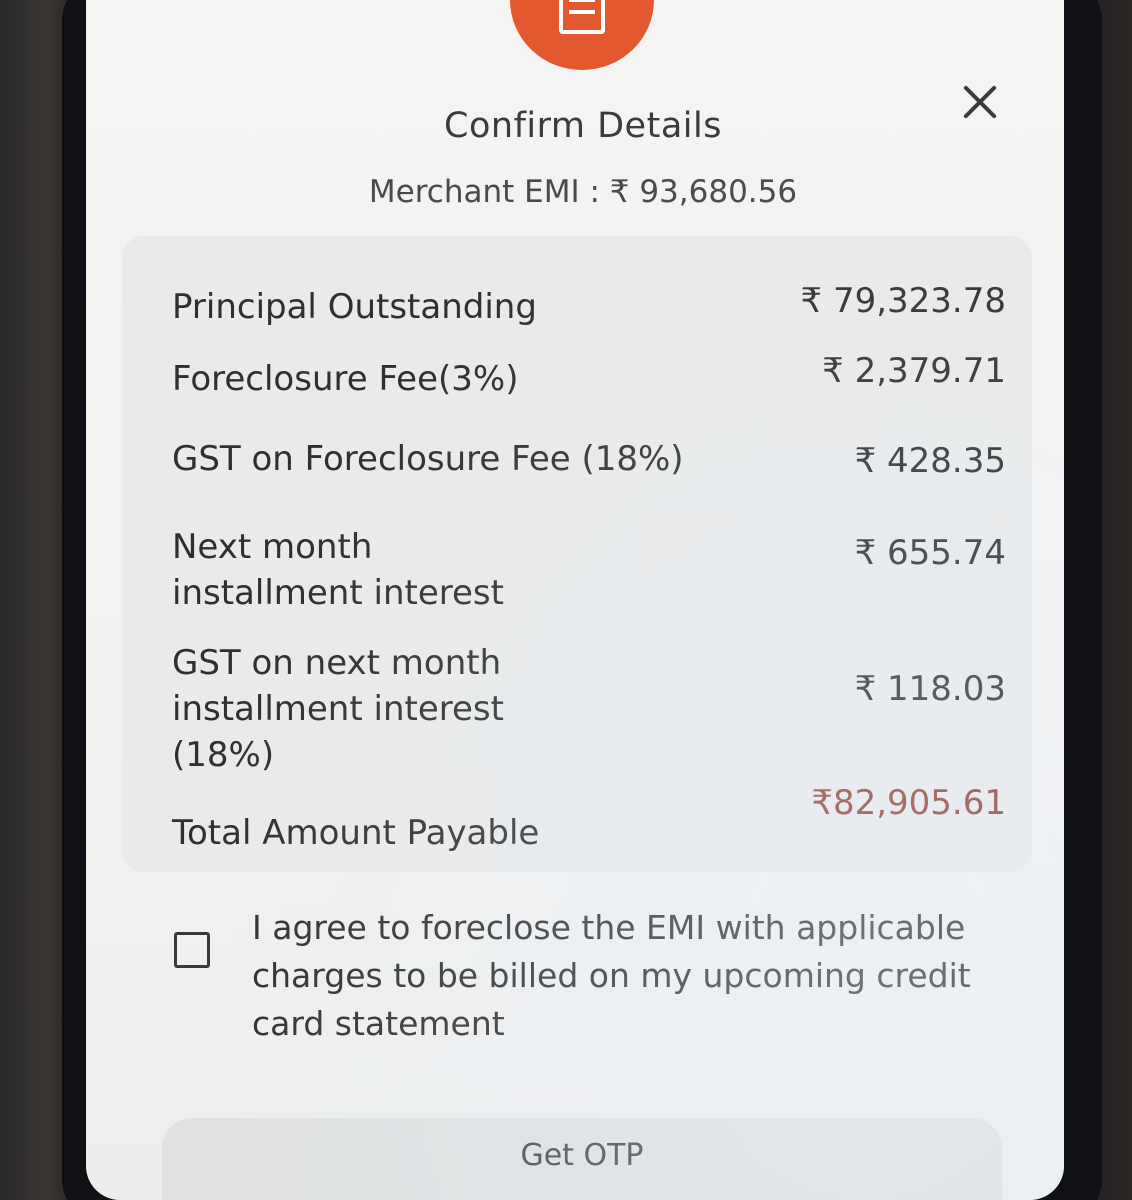  I want to click on dialog-title: Confirm Details, so click(583, 126).